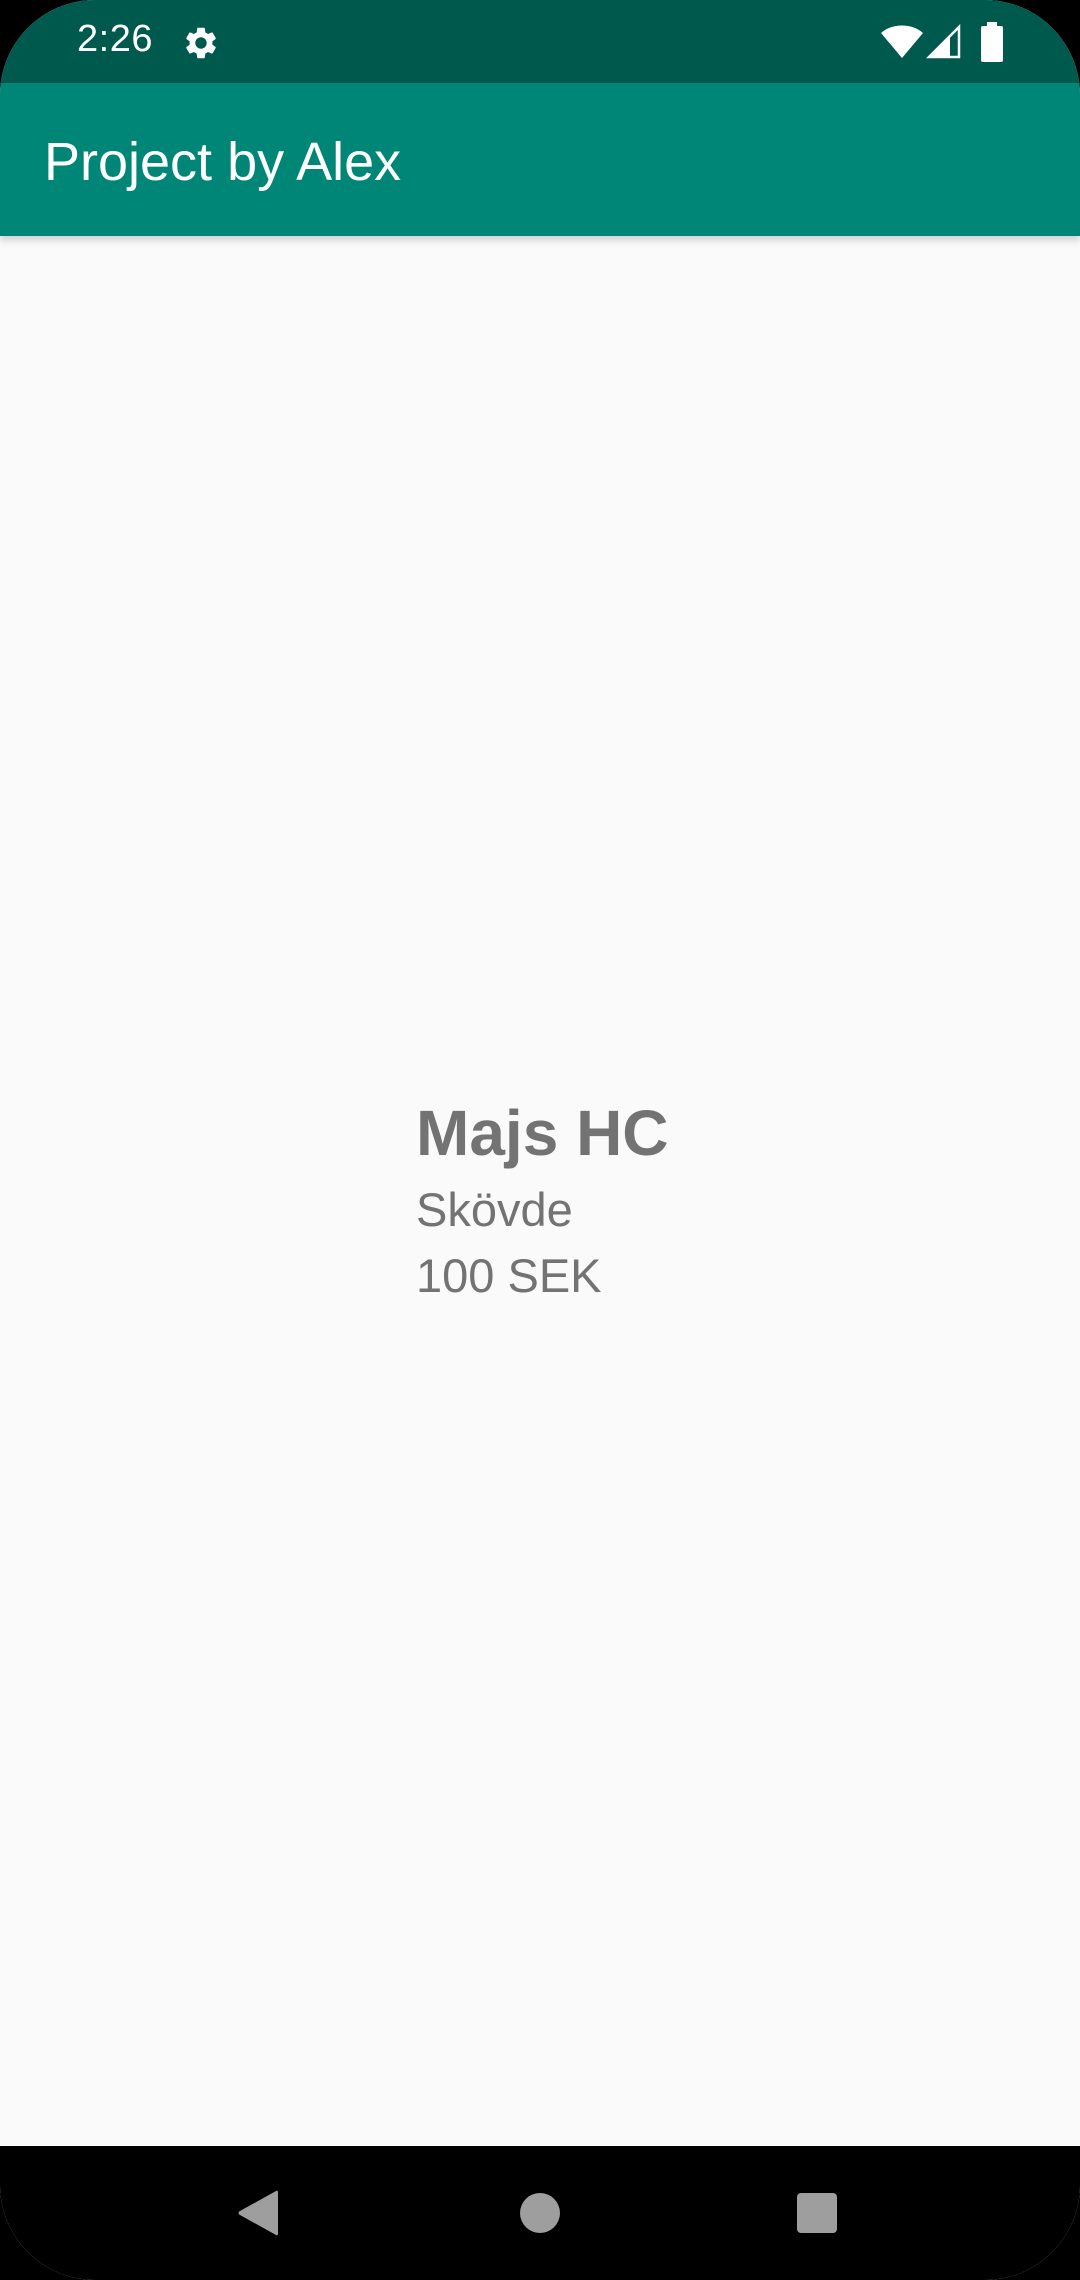 The image size is (1080, 2280). I want to click on app-bar: Project by Alex, so click(540, 159).